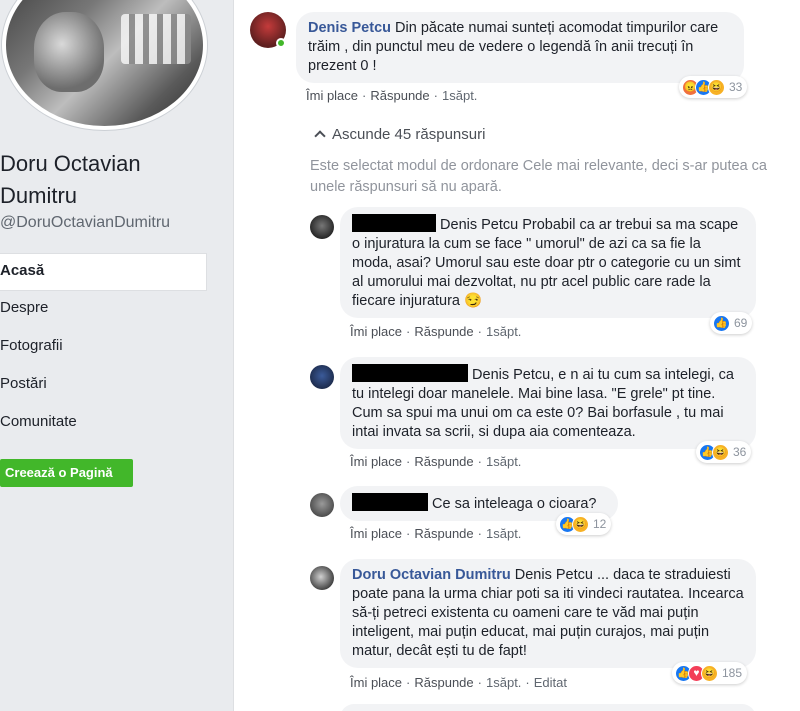 This screenshot has width=800, height=711. Describe the element at coordinates (550, 682) in the screenshot. I see `edited-label: Editat` at that location.